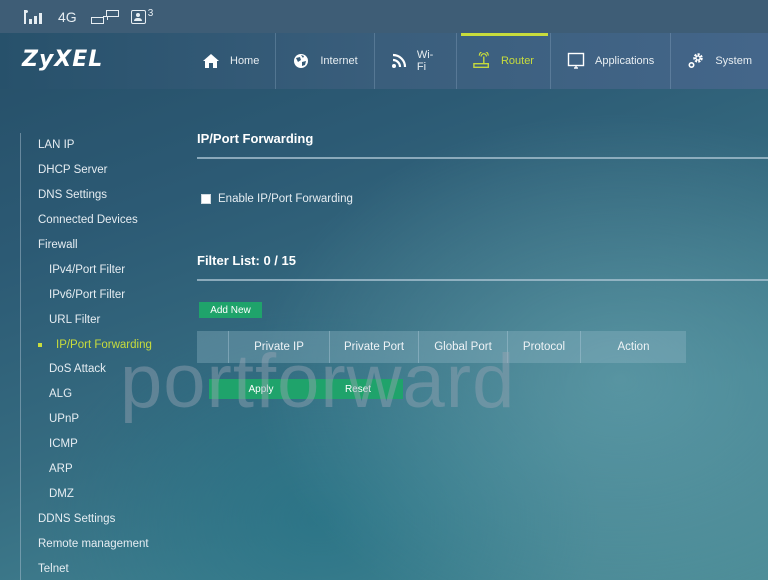 This screenshot has height=580, width=768. I want to click on users-count: 3, so click(150, 13).